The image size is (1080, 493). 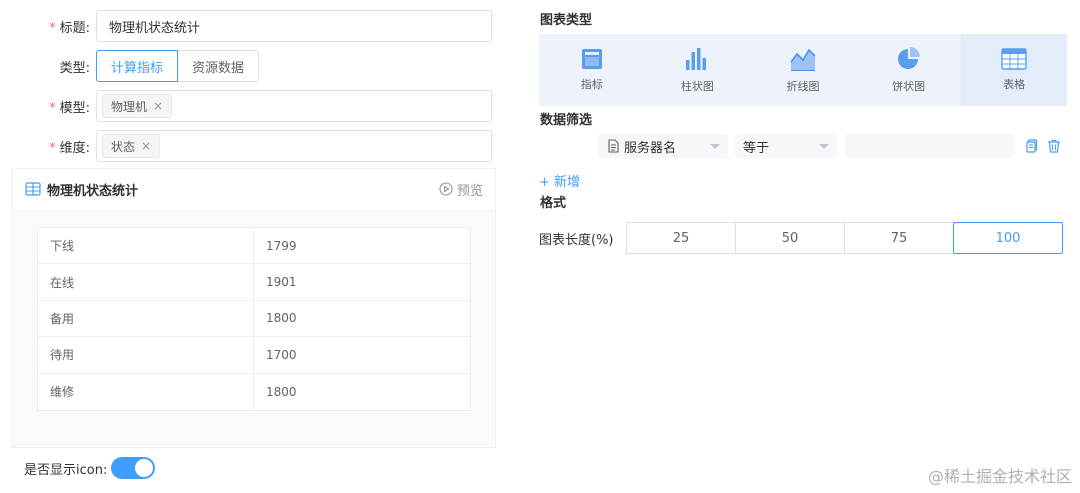 What do you see at coordinates (137, 66) in the screenshot?
I see `type-option-metric: 计算指标` at bounding box center [137, 66].